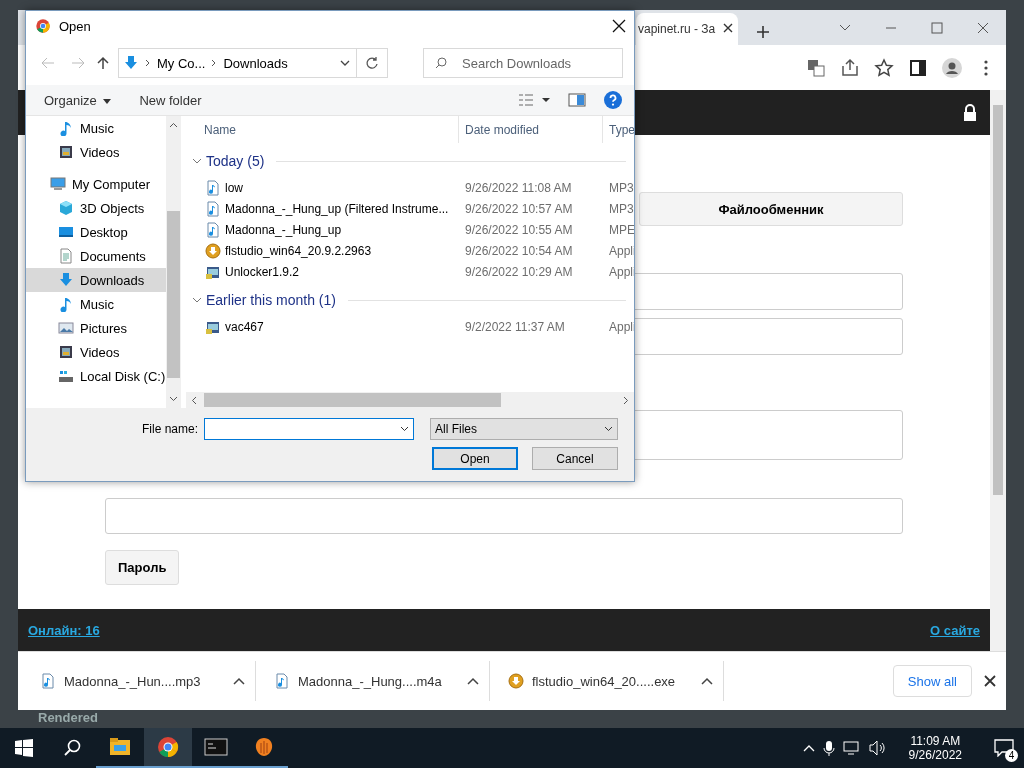 The width and height of the screenshot is (1024, 768). What do you see at coordinates (173, 399) in the screenshot?
I see `scroll-down-icon` at bounding box center [173, 399].